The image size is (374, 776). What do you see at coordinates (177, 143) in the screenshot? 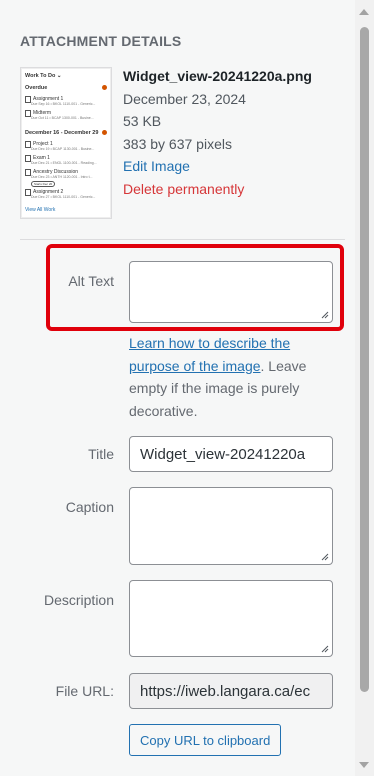
I see `image-dimensions: 383 by 637 pixels` at bounding box center [177, 143].